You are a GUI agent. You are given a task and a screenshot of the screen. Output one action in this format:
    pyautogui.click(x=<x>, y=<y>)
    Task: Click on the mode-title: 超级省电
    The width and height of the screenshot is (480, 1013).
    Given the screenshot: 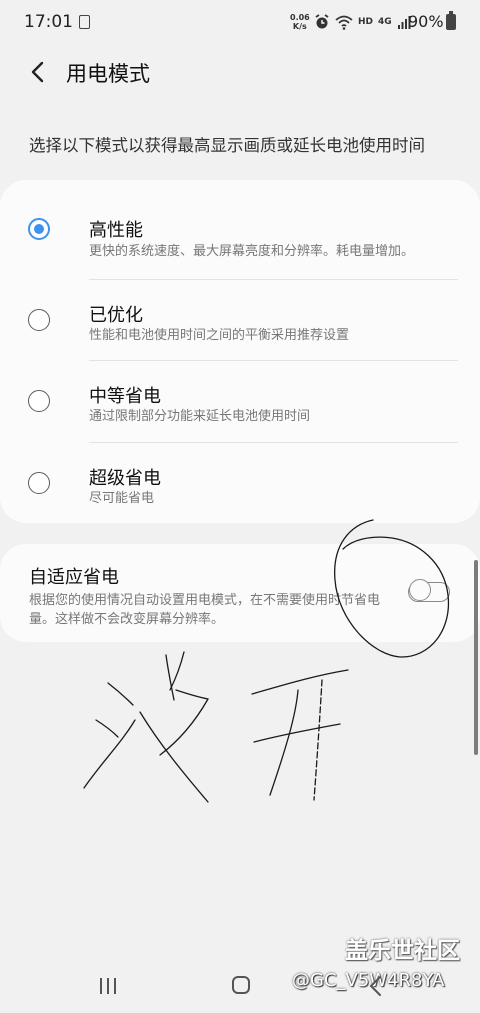 What is the action you would take?
    pyautogui.click(x=125, y=478)
    